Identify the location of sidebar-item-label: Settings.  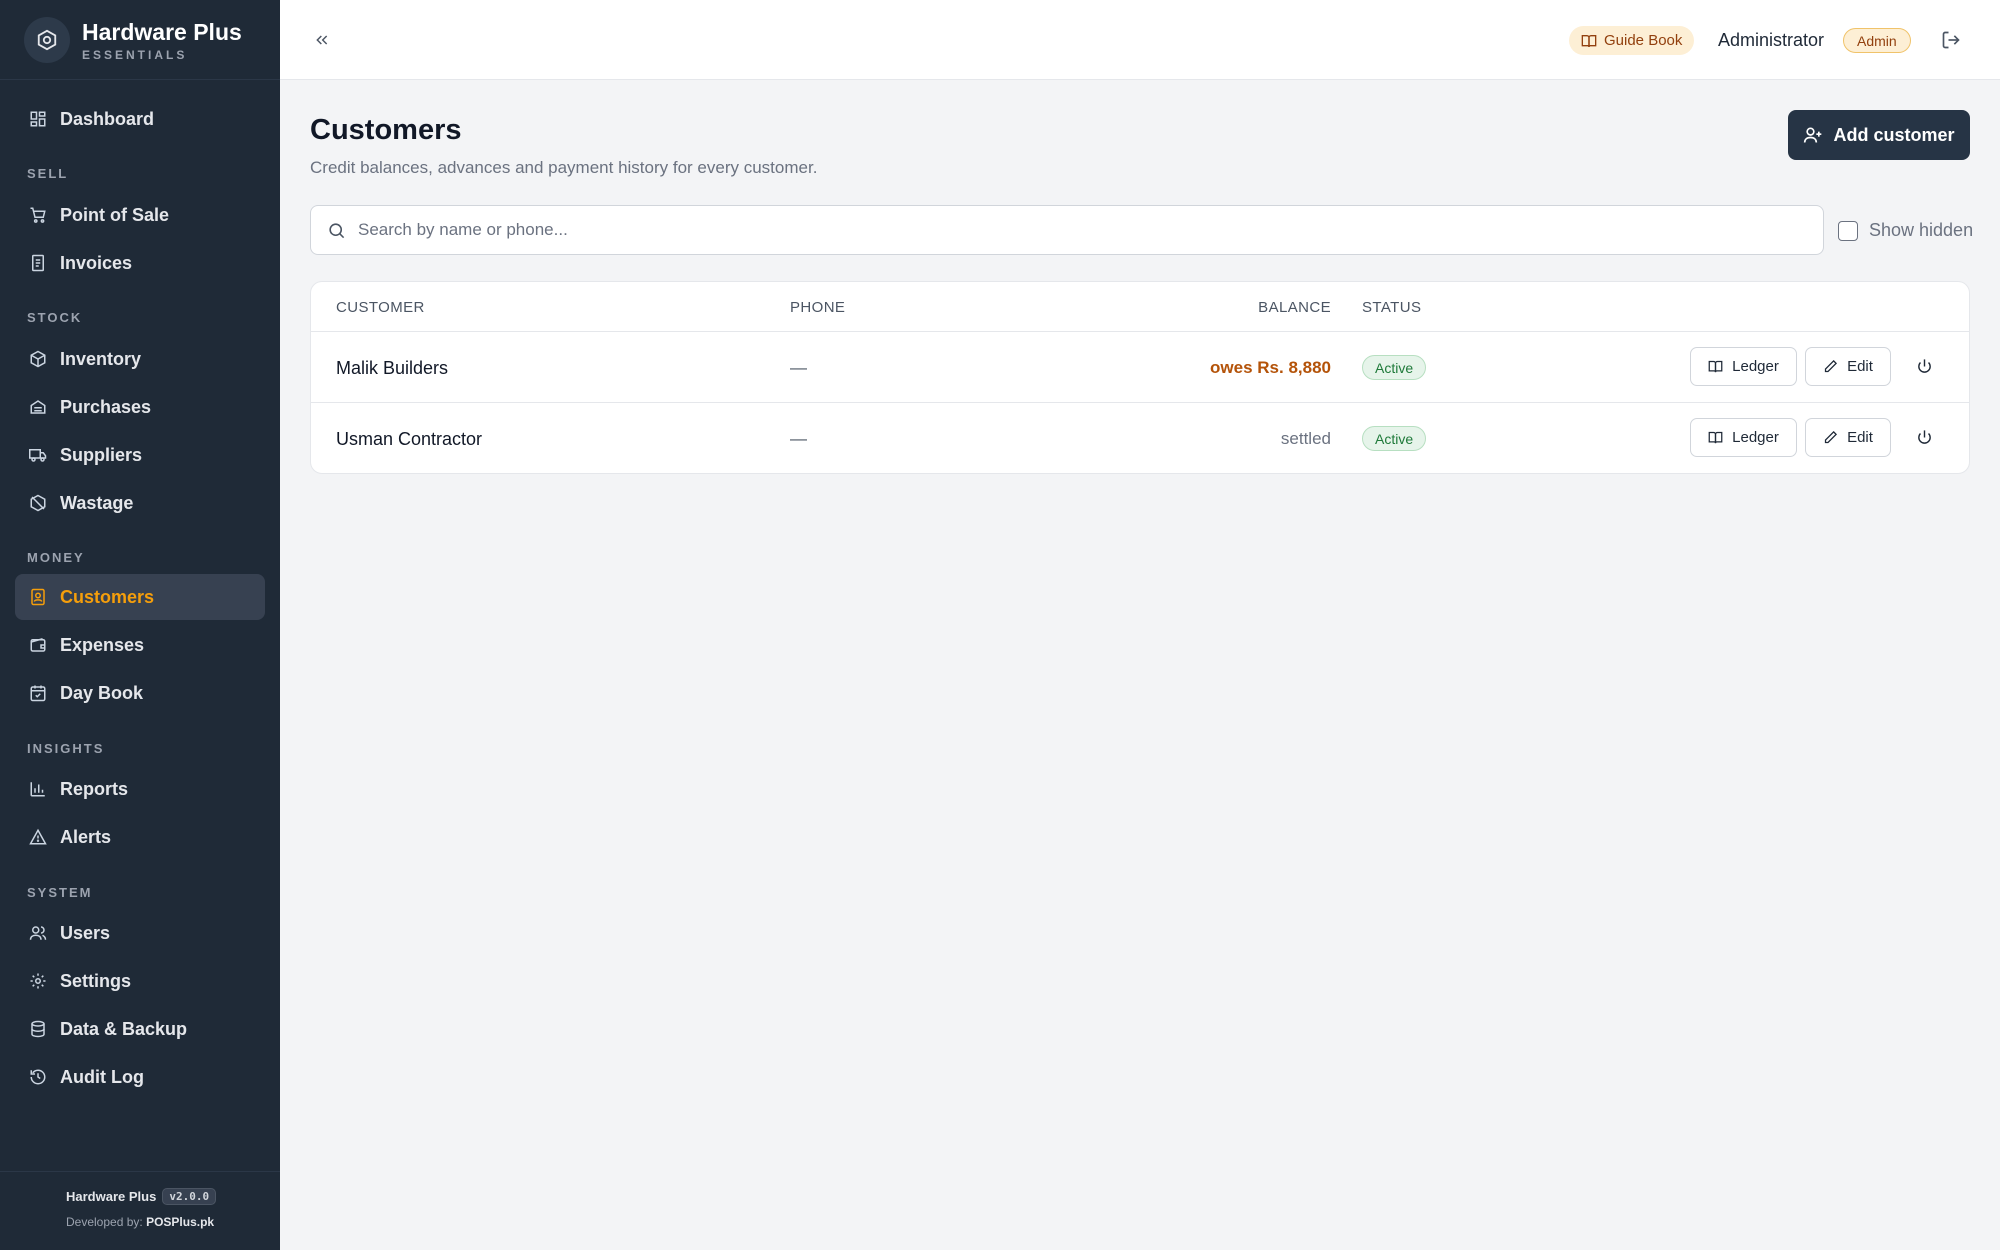
(96, 980).